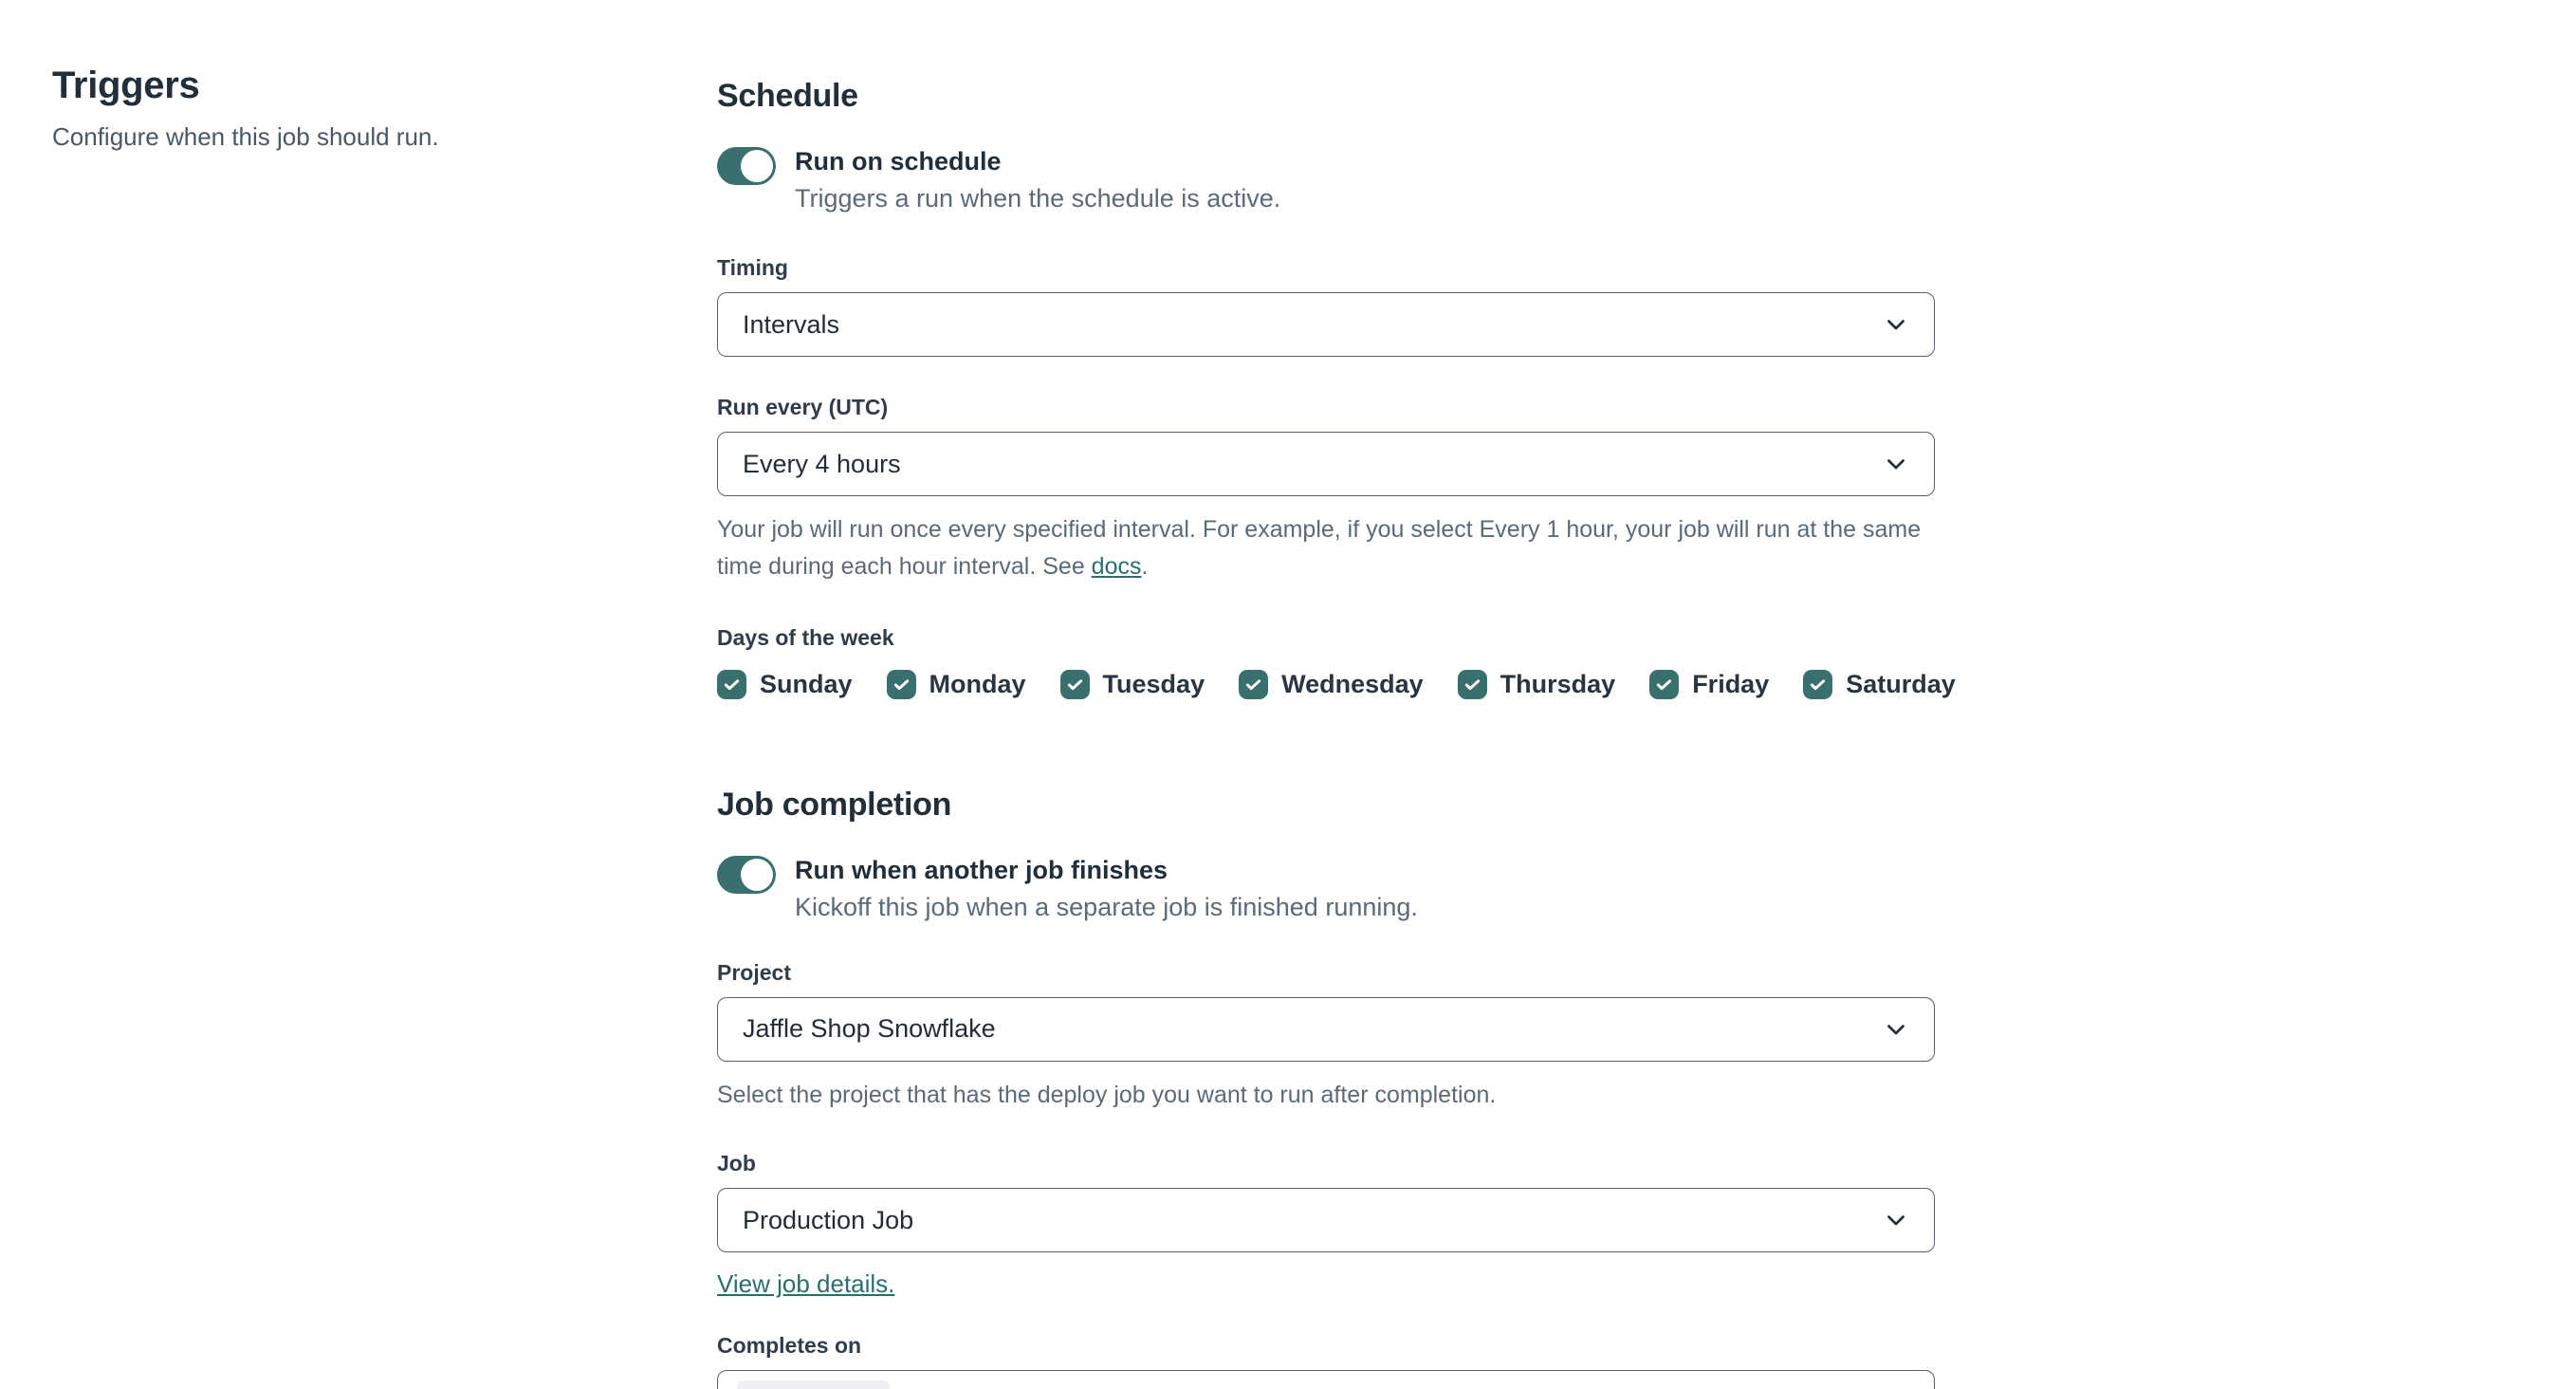  What do you see at coordinates (791, 324) in the screenshot?
I see `timing-selected-value: Intervals` at bounding box center [791, 324].